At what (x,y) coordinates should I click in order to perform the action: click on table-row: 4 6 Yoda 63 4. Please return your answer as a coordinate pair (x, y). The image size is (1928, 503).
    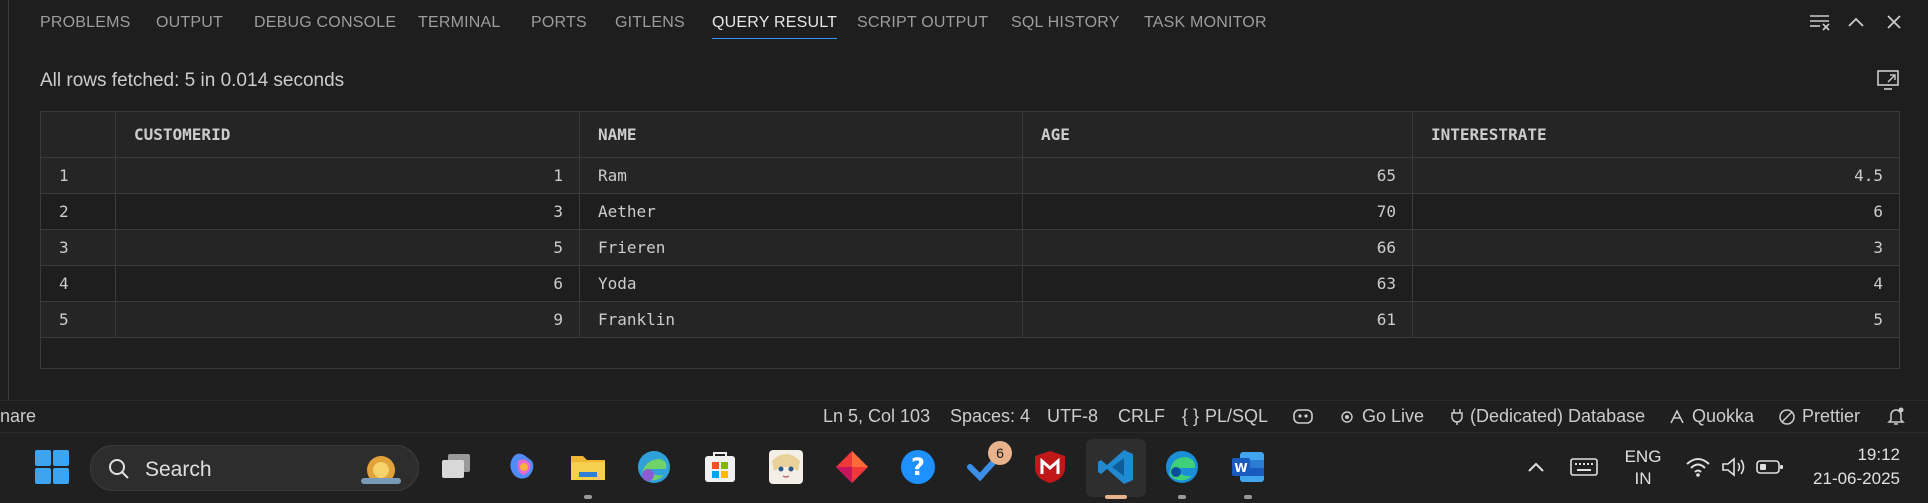
    Looking at the image, I should click on (970, 284).